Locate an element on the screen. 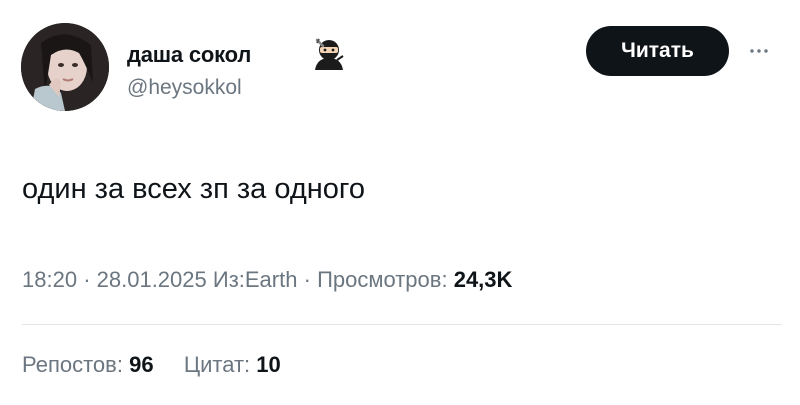  tweet-stats: Репостов: 96 Цитат: 10 is located at coordinates (151, 365).